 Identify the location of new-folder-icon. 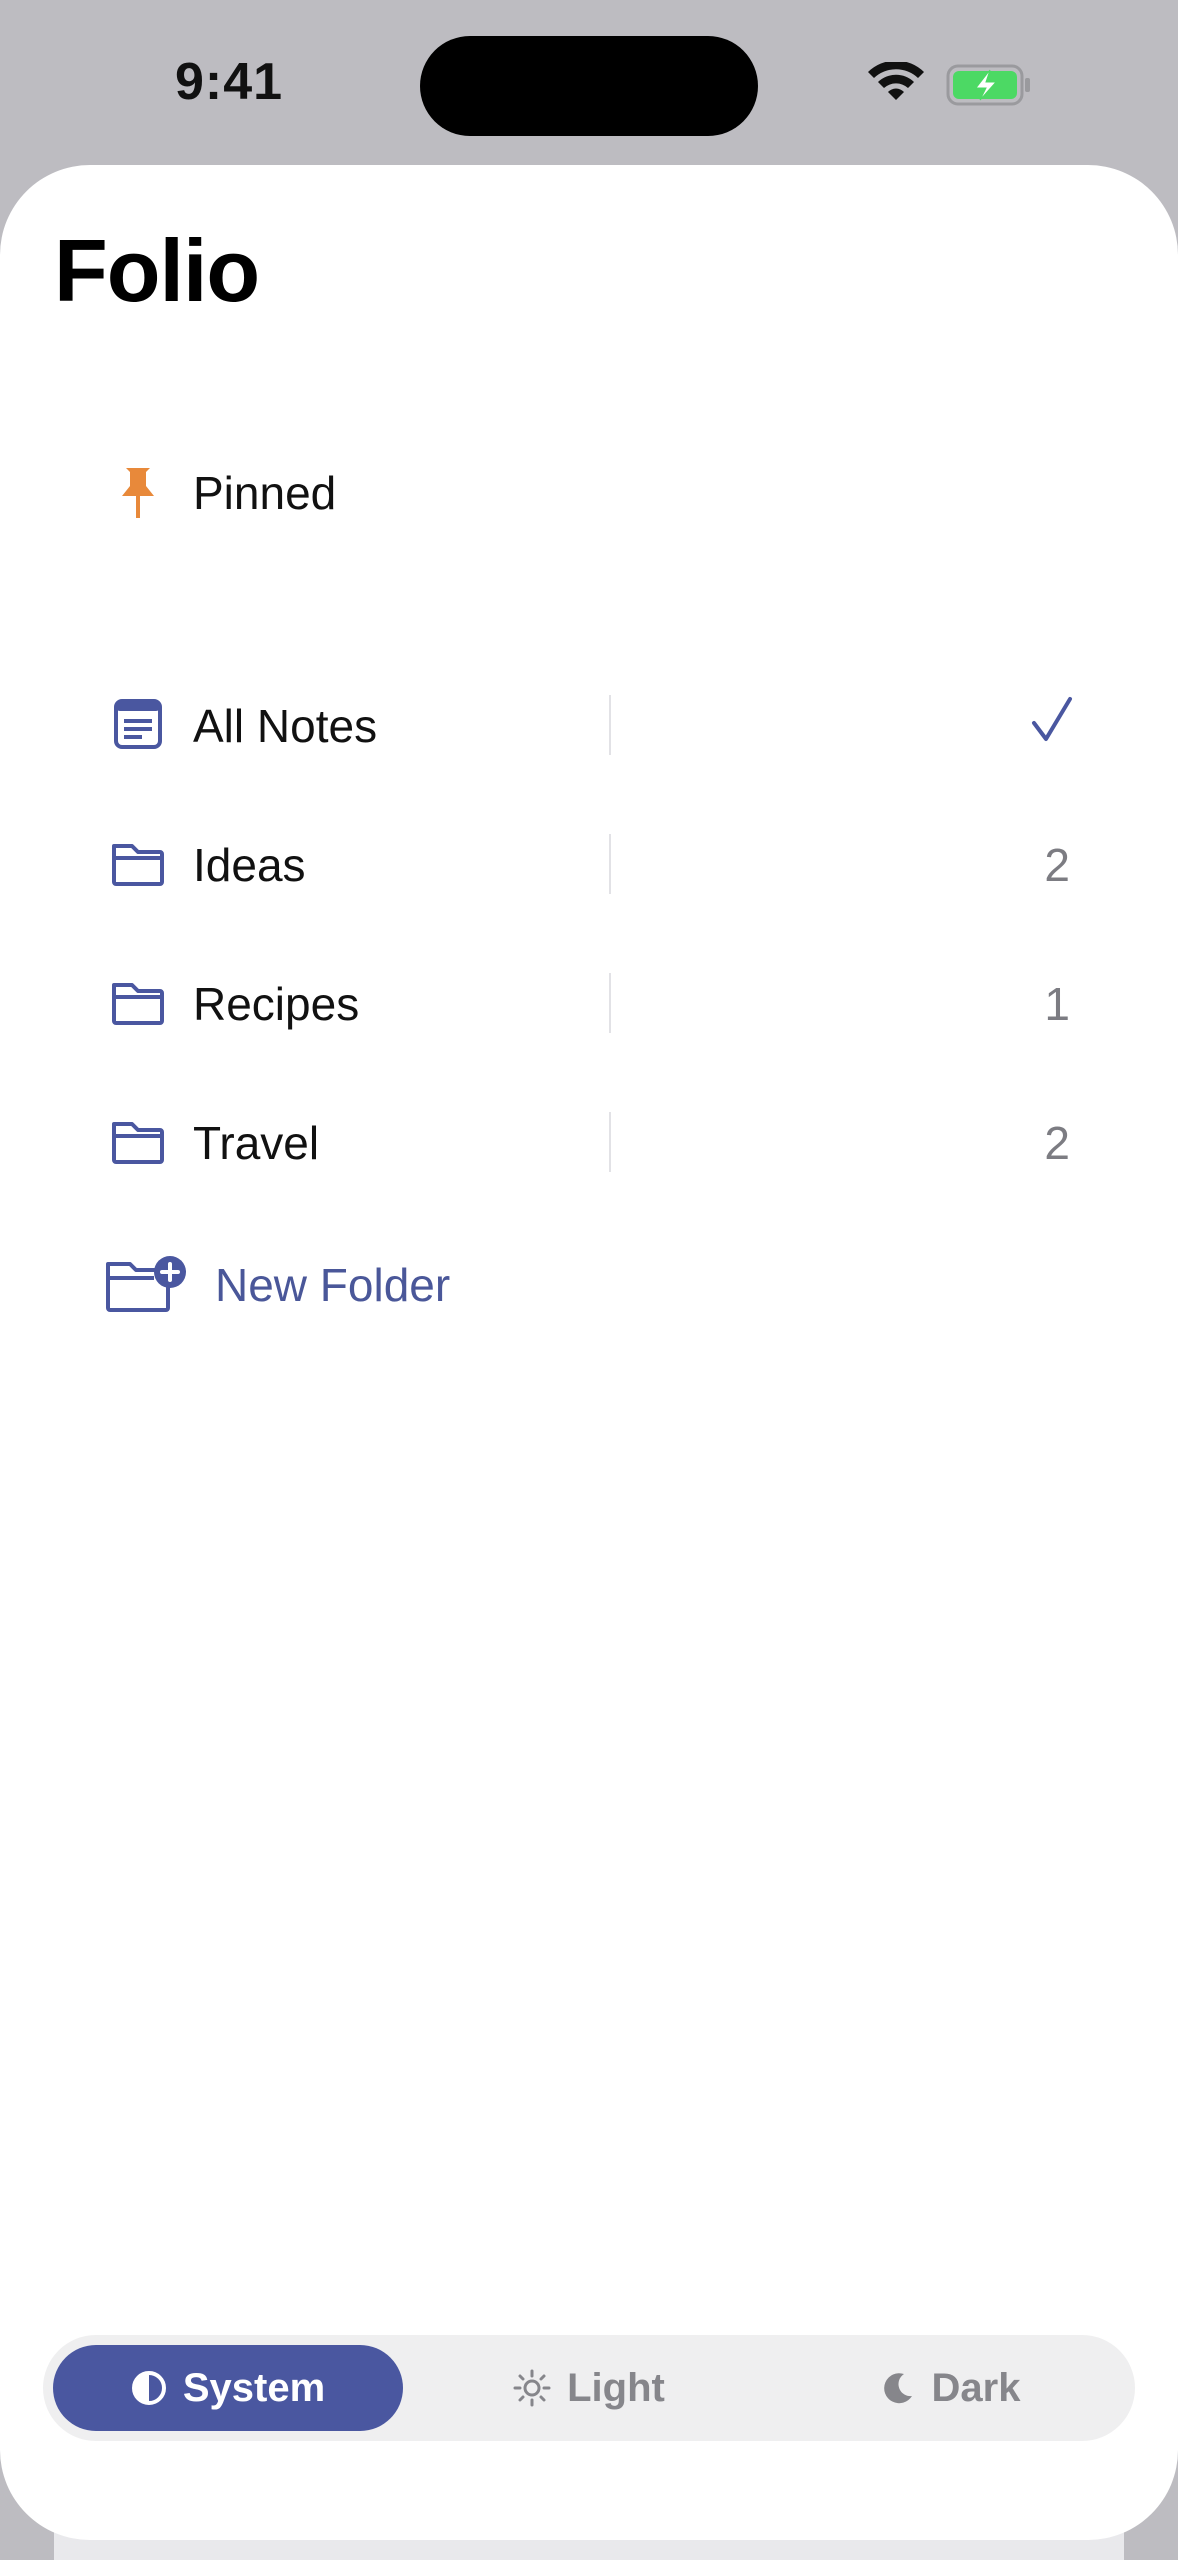
(146, 1284).